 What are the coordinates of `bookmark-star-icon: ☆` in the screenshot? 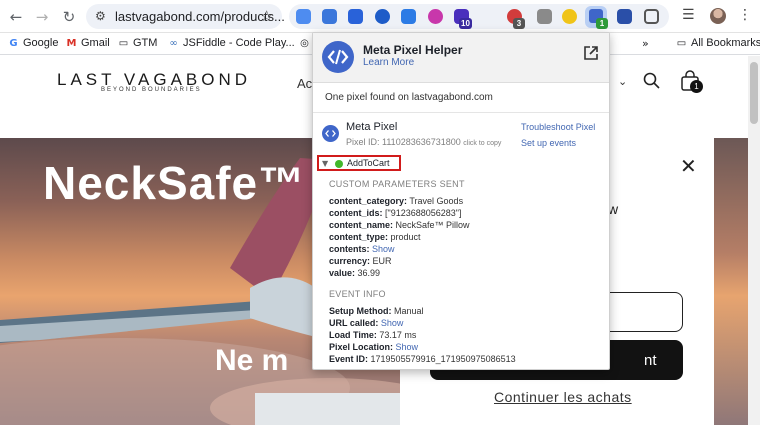 It's located at (266, 16).